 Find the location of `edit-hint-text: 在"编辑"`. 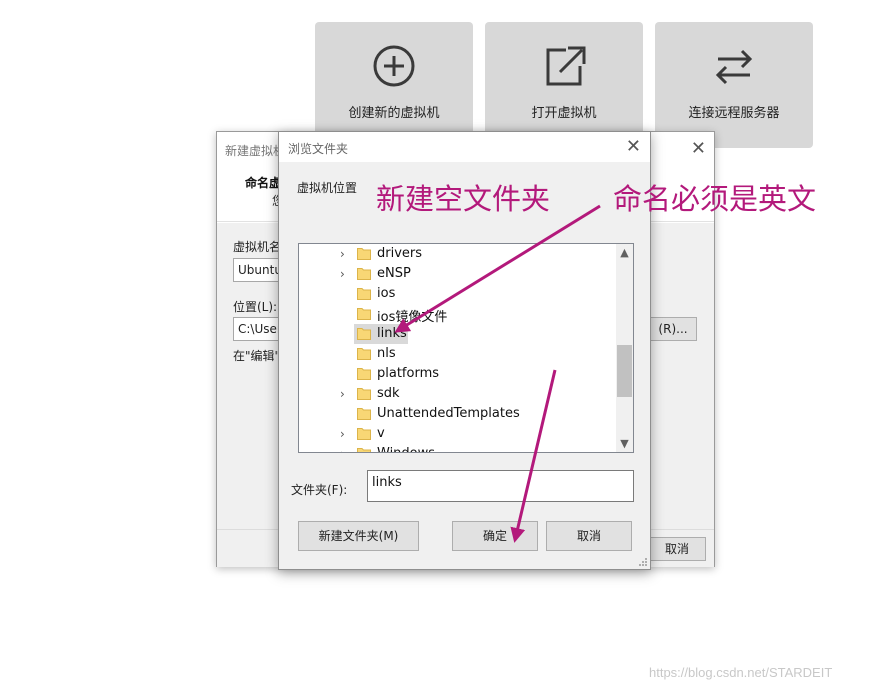

edit-hint-text: 在"编辑" is located at coordinates (257, 356).